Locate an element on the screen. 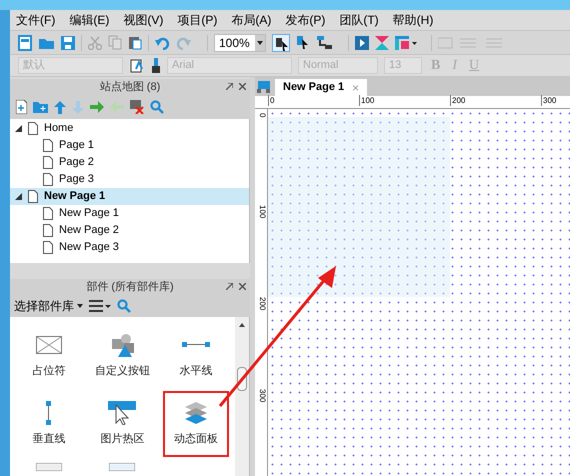  tree-item: Page 1 is located at coordinates (129, 145).